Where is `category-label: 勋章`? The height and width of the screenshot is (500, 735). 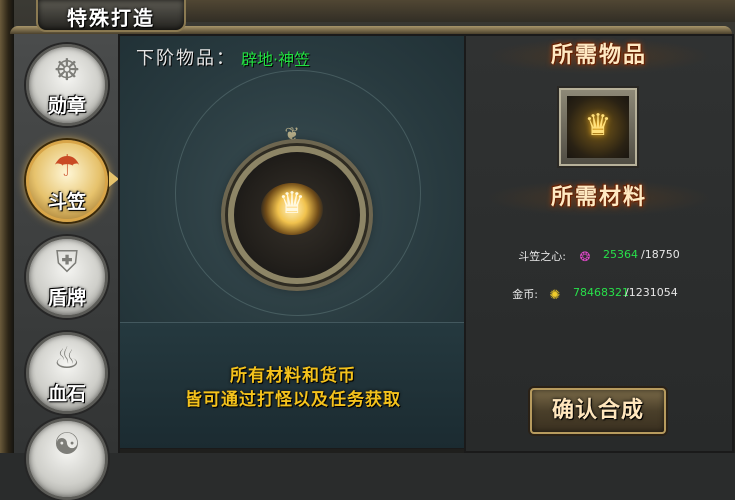
category-label: 勋章 is located at coordinates (66, 106).